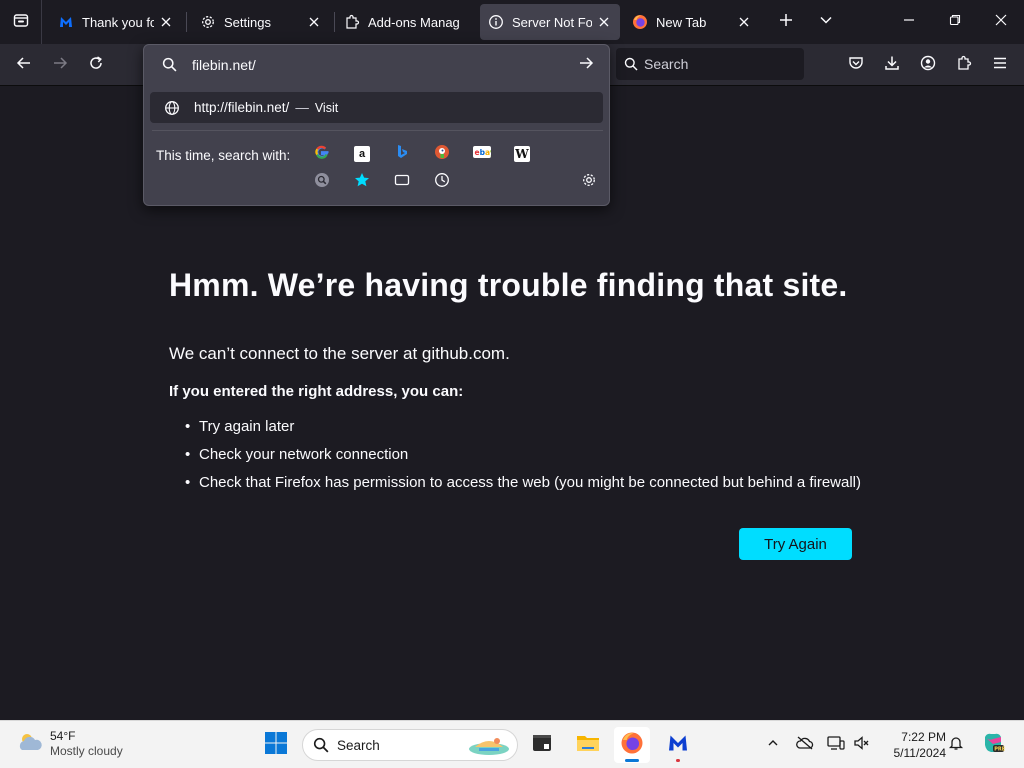  I want to click on search-settings-button, so click(589, 182).